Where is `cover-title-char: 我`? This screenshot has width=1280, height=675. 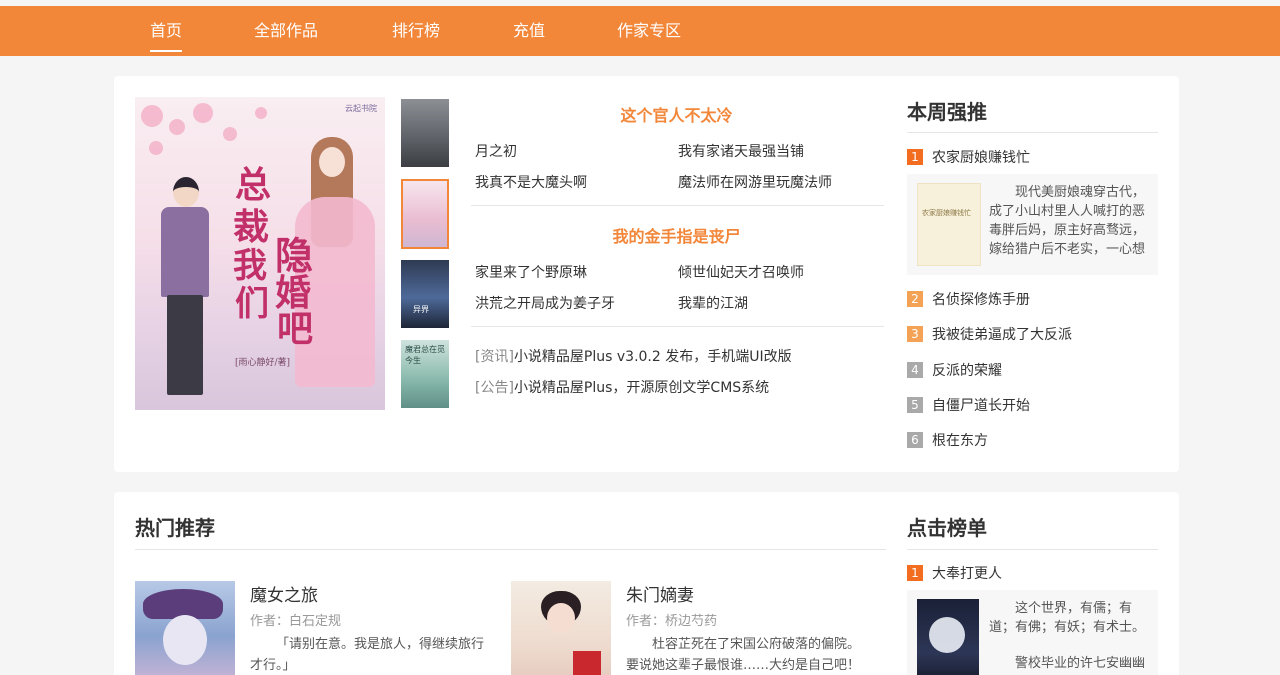
cover-title-char: 我 is located at coordinates (250, 266).